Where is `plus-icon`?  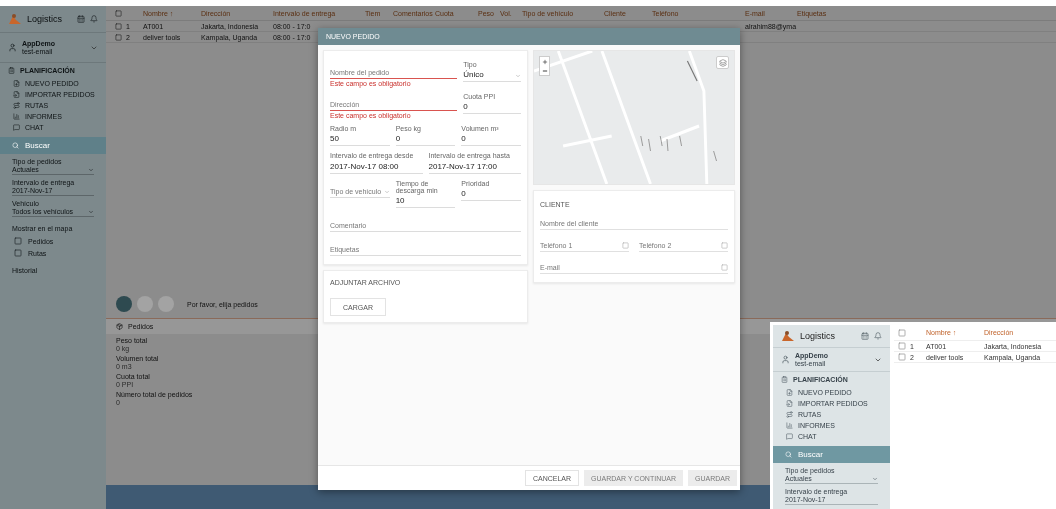 plus-icon is located at coordinates (544, 61).